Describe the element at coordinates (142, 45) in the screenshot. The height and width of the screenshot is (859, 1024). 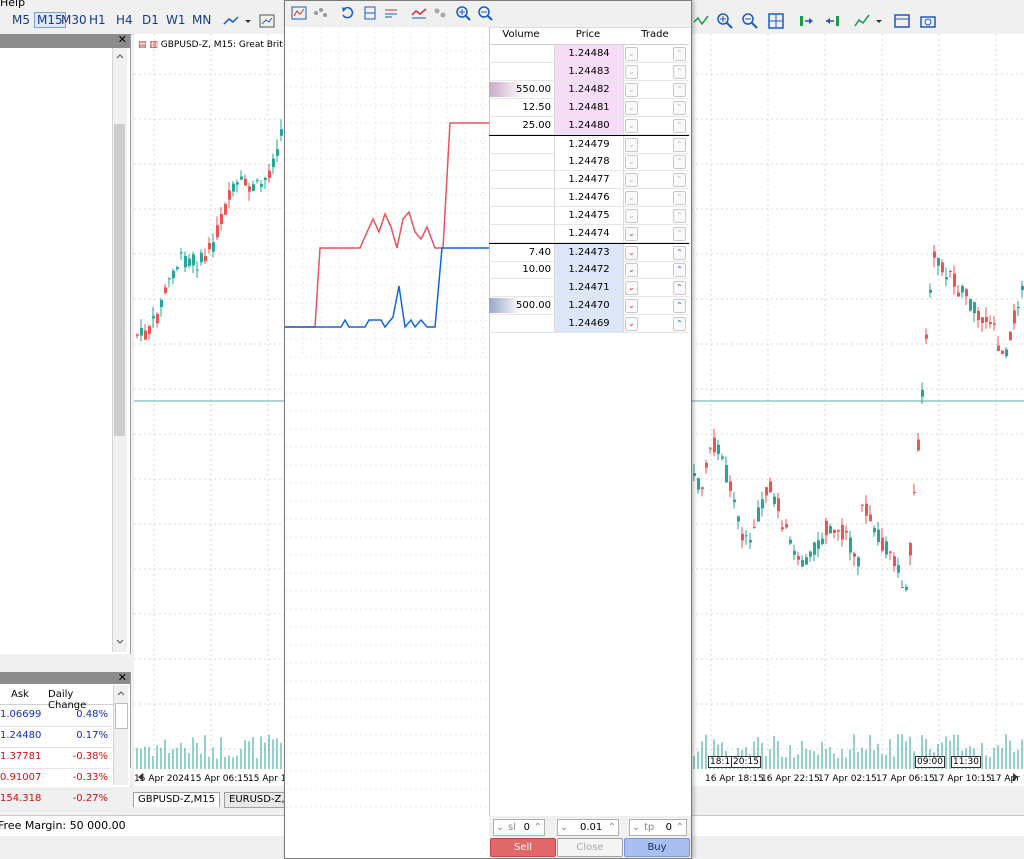
I see `chart-menu-icon: ▤` at that location.